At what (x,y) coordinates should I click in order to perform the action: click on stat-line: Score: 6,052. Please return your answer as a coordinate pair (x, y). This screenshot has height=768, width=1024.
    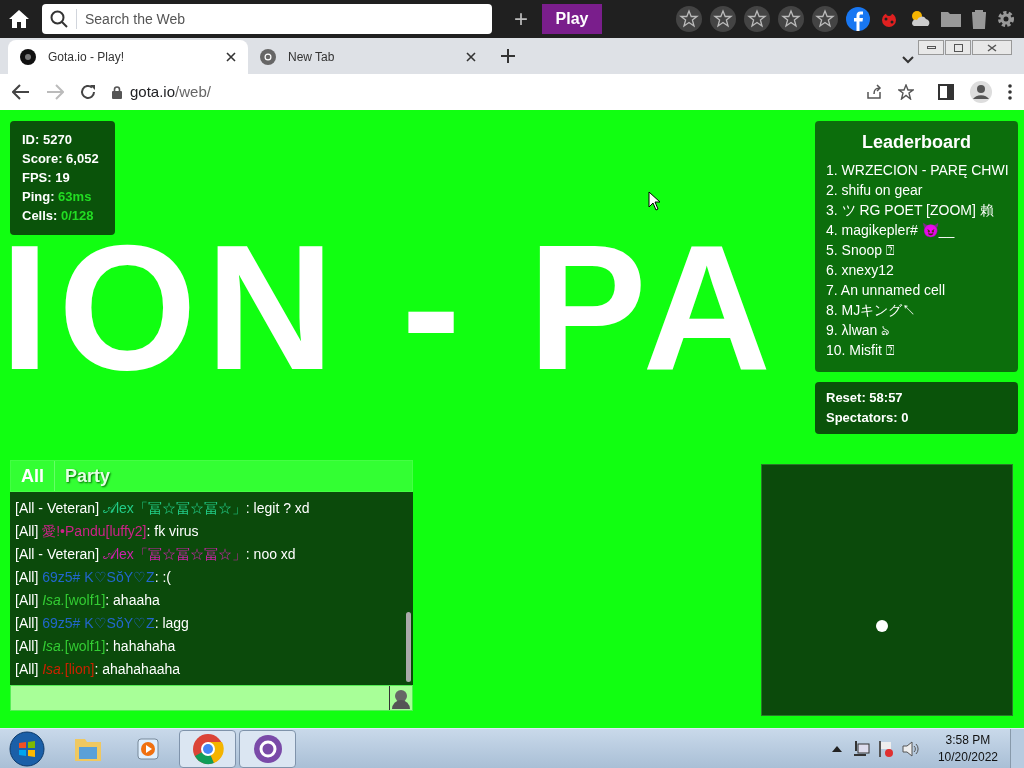
    Looking at the image, I should click on (61, 158).